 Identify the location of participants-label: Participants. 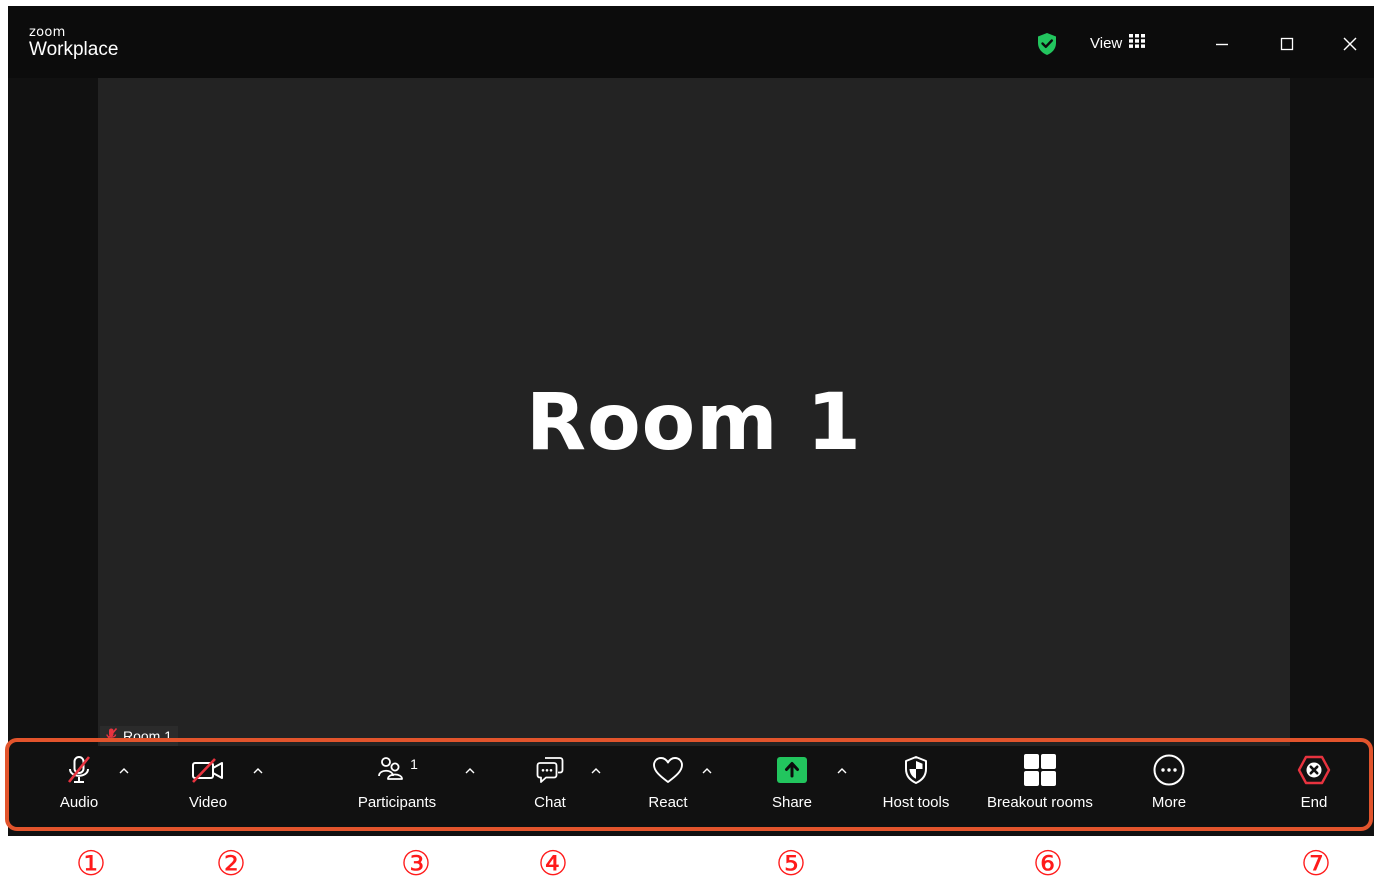
(397, 802).